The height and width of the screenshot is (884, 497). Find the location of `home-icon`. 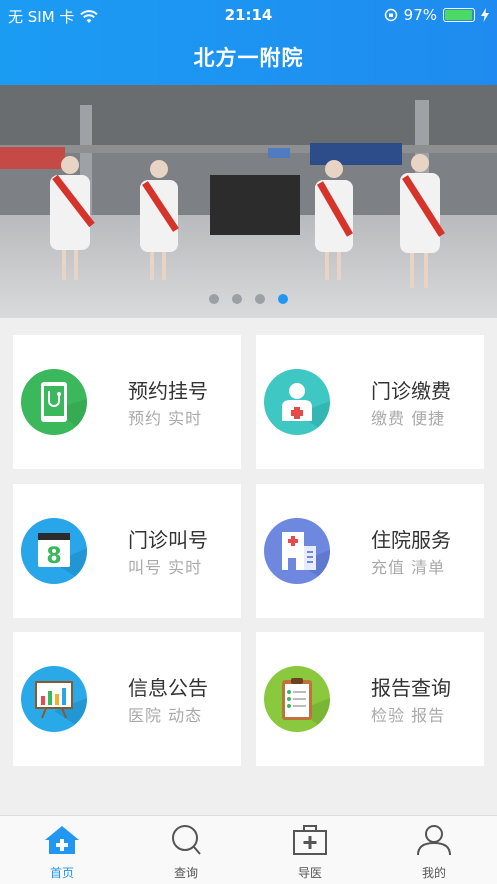

home-icon is located at coordinates (62, 840).